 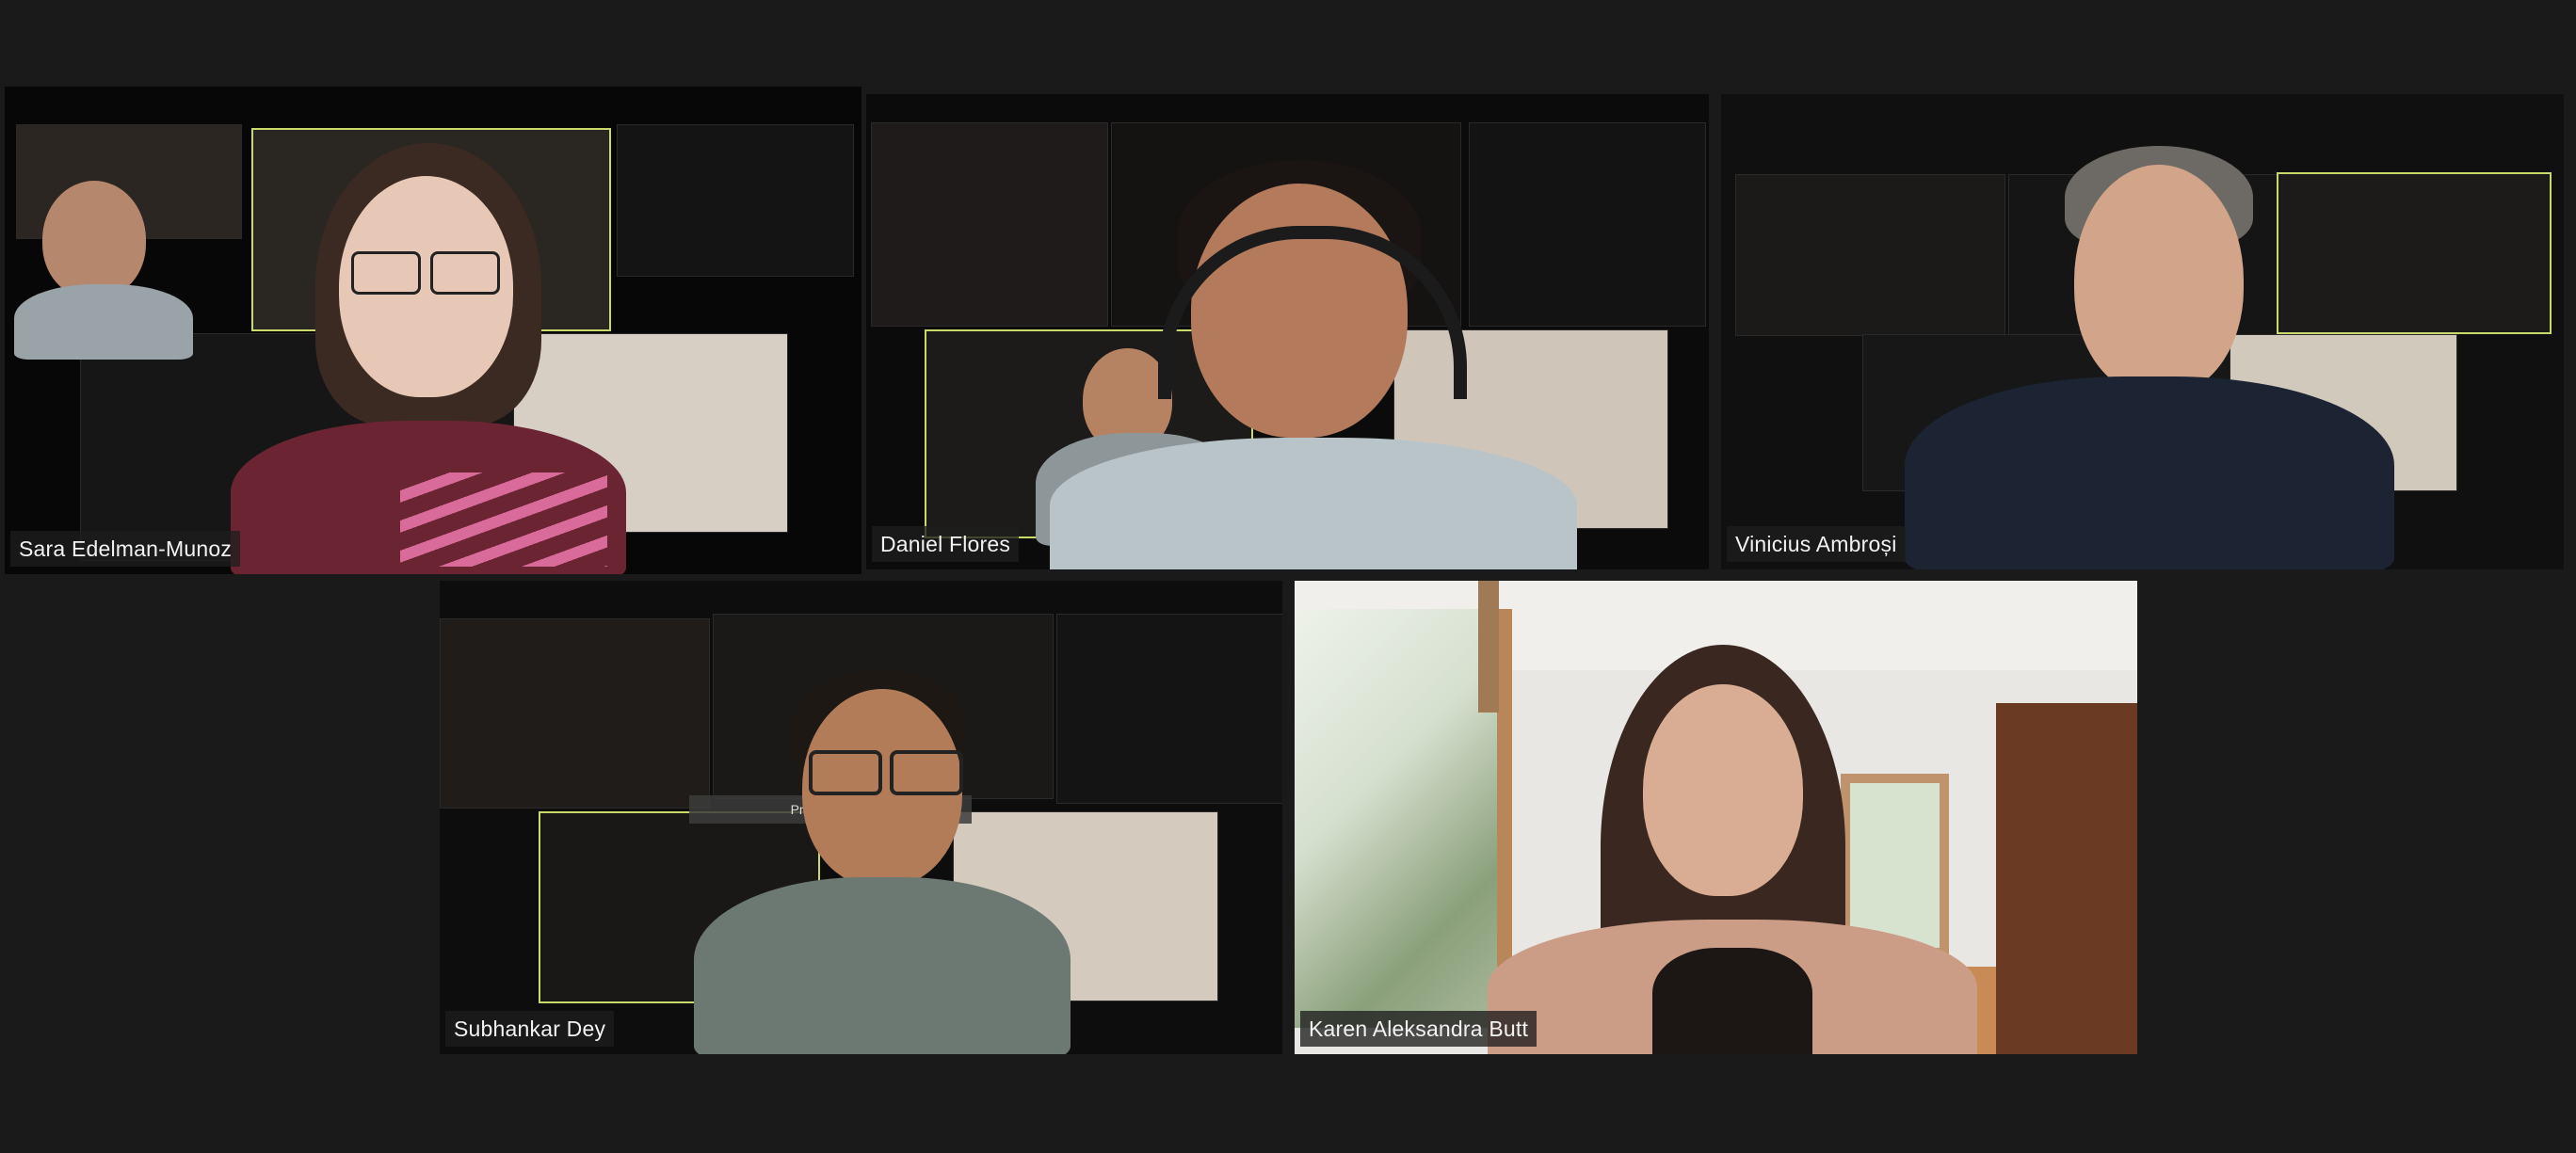 I want to click on participant-name-label: Sara Edelman-Munoz, so click(x=125, y=549).